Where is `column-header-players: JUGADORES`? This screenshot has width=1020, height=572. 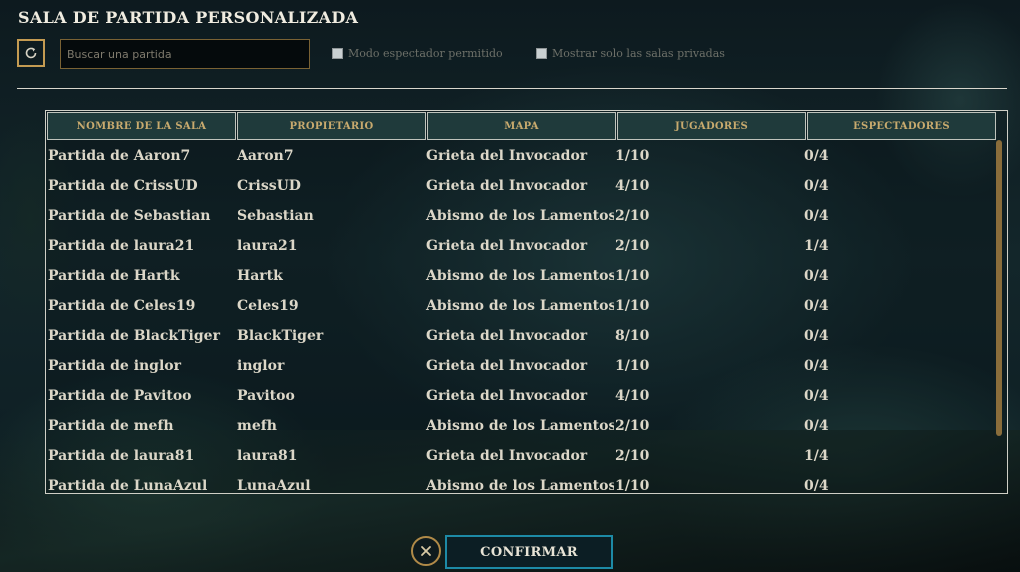 column-header-players: JUGADORES is located at coordinates (711, 126).